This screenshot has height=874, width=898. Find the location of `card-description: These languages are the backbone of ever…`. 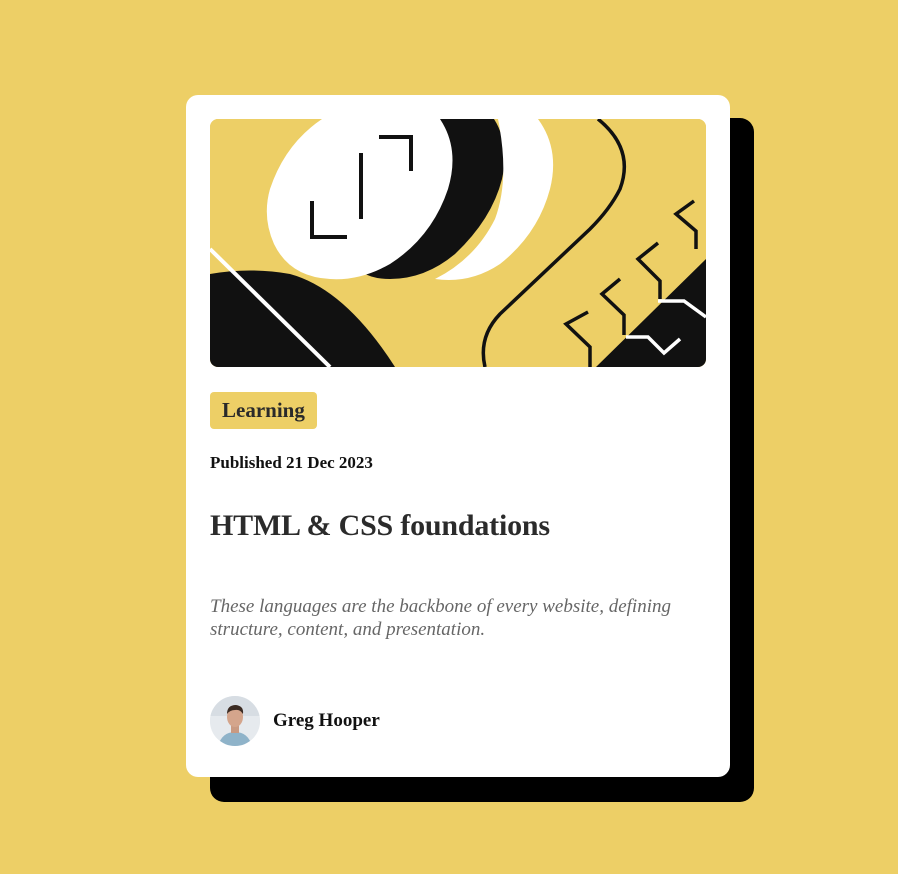

card-description: These languages are the backbone of ever… is located at coordinates (440, 618).